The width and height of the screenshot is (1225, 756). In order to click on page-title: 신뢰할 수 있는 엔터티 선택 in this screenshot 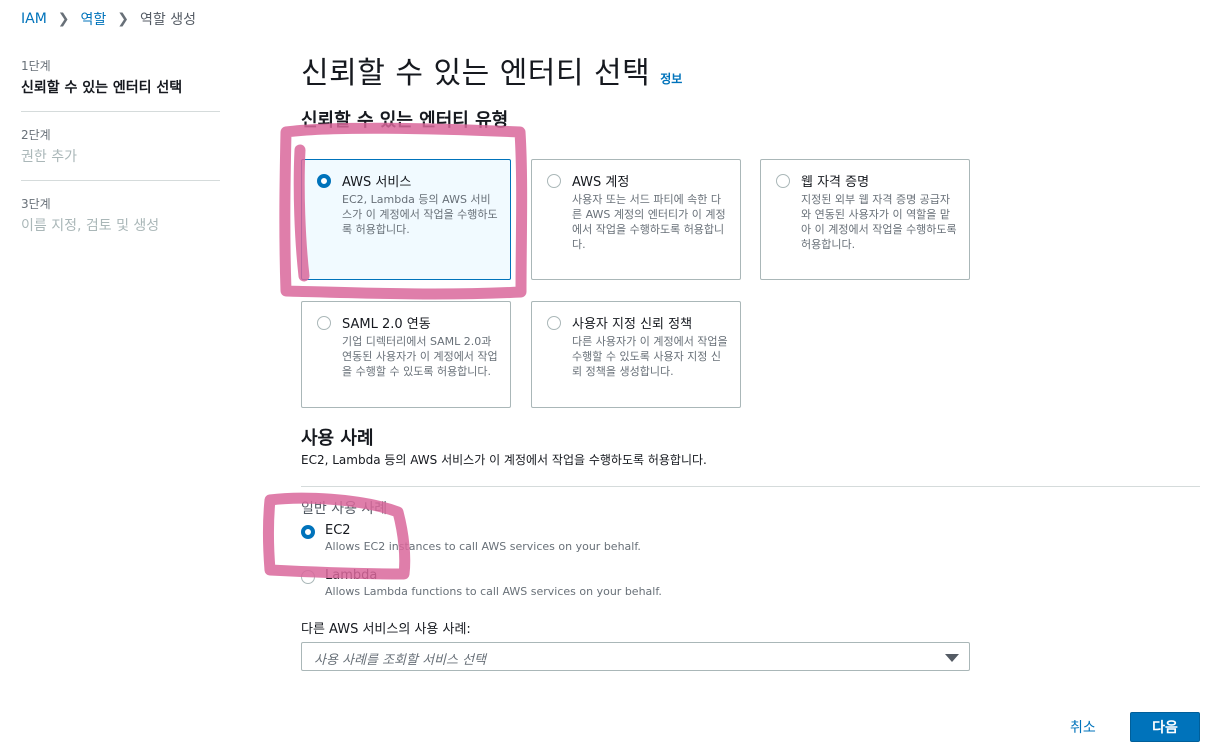, I will do `click(476, 73)`.